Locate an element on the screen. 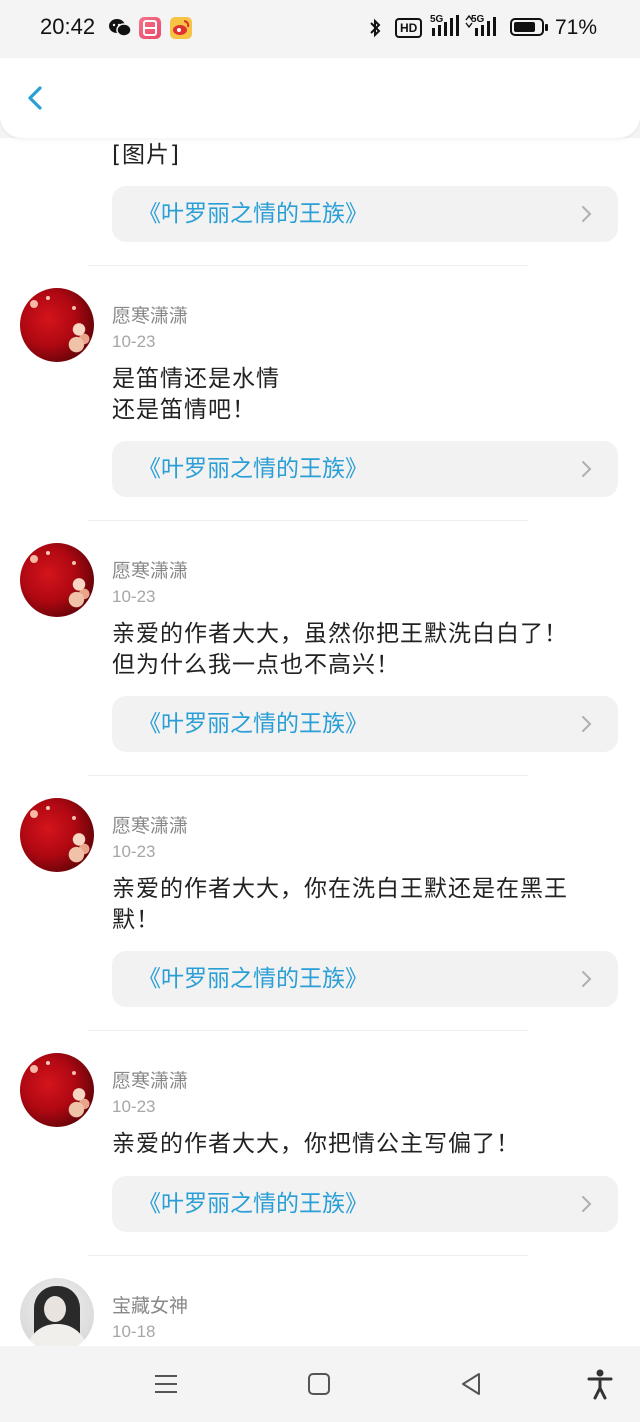 The height and width of the screenshot is (1422, 640). comment-date: 10-18 is located at coordinates (134, 1331).